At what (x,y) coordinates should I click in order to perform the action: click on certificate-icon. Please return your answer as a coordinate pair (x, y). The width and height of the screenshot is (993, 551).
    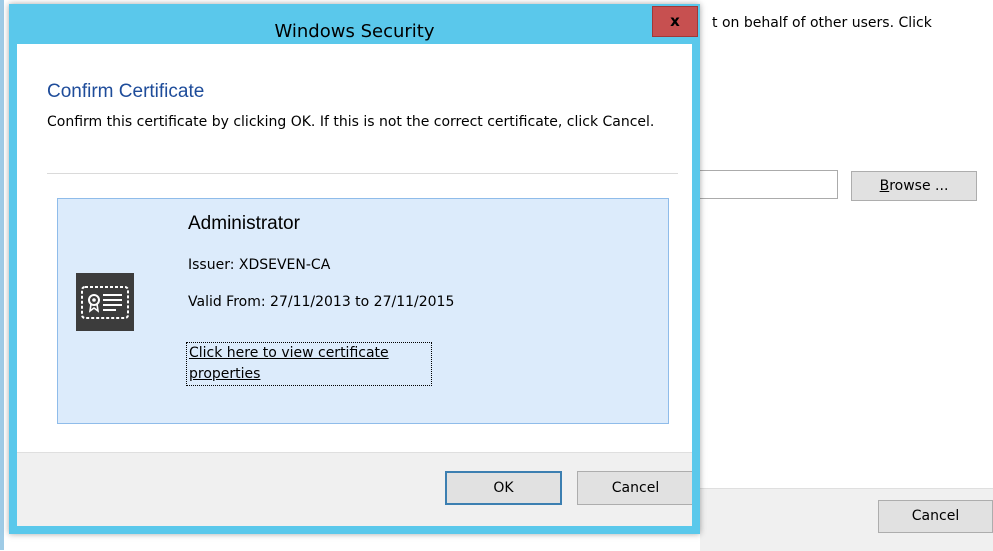
    Looking at the image, I should click on (105, 302).